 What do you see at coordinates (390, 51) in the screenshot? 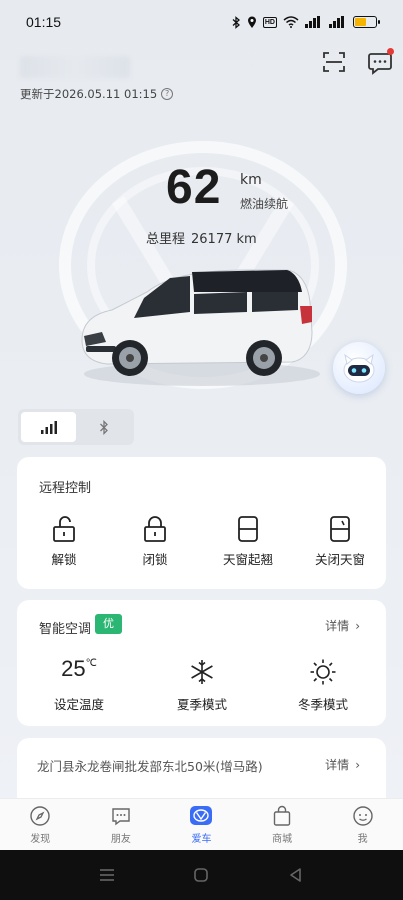
I see `unread-dot` at bounding box center [390, 51].